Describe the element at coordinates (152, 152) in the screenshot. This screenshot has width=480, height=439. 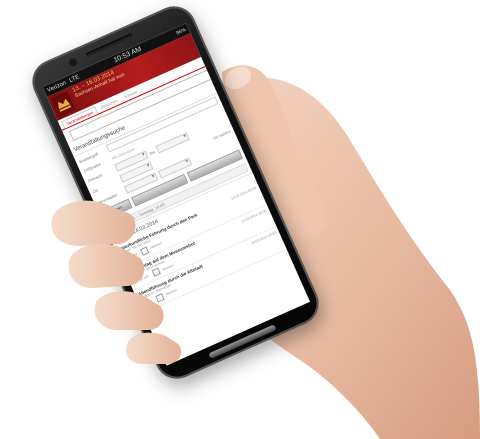
I see `period-to-label: bis` at that location.